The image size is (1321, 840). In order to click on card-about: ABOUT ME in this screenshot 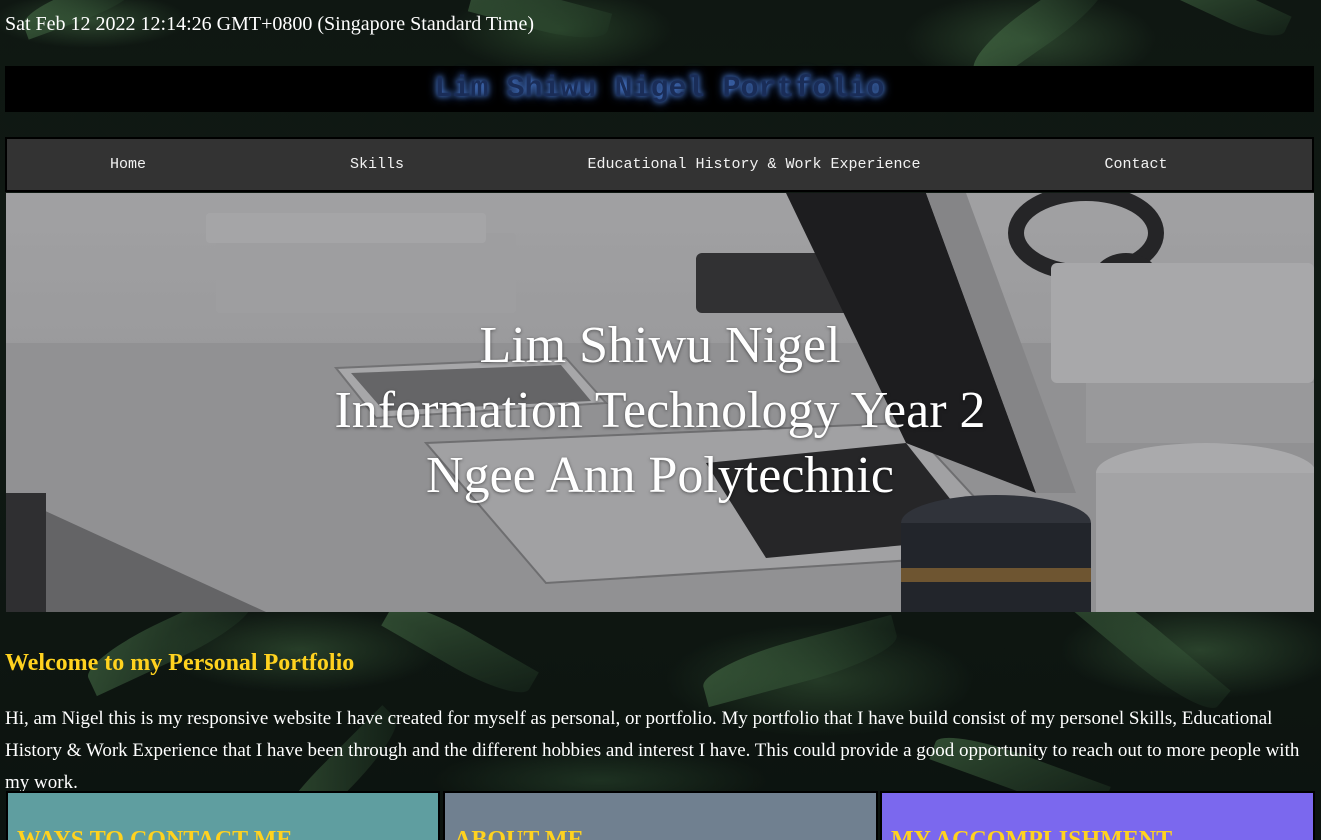, I will do `click(660, 815)`.